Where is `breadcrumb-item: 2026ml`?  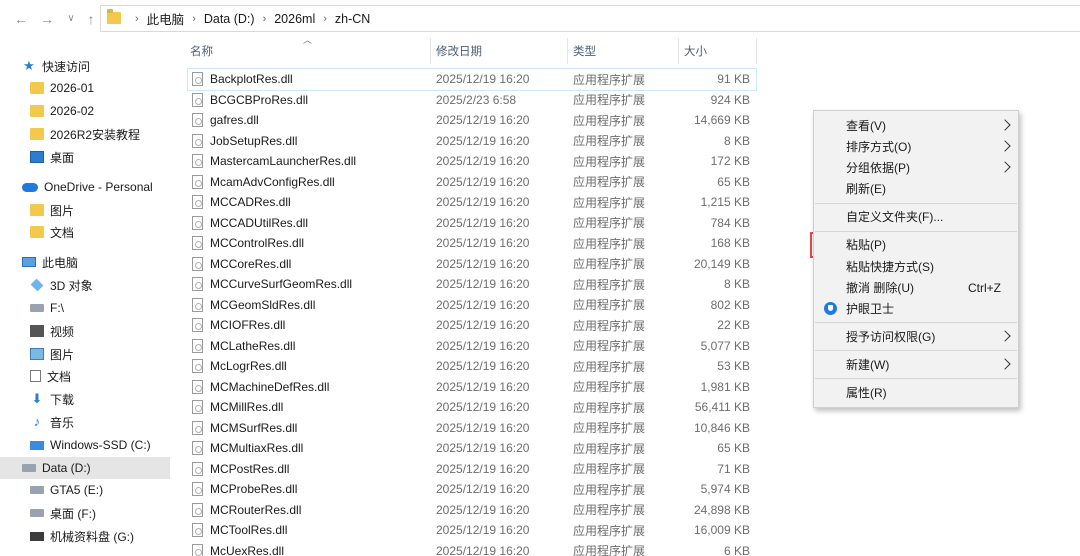
breadcrumb-item: 2026ml is located at coordinates (294, 19).